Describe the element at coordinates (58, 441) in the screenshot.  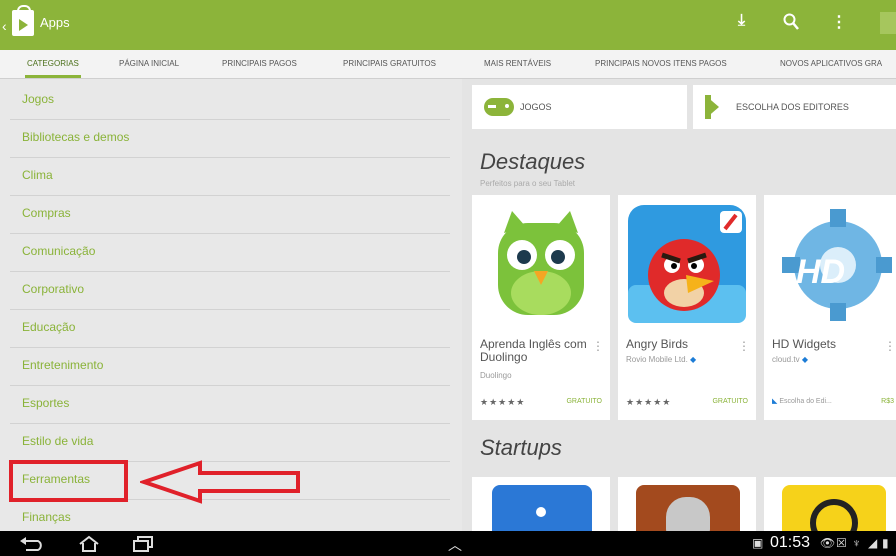
I see `category-label: Estilo de vida` at that location.